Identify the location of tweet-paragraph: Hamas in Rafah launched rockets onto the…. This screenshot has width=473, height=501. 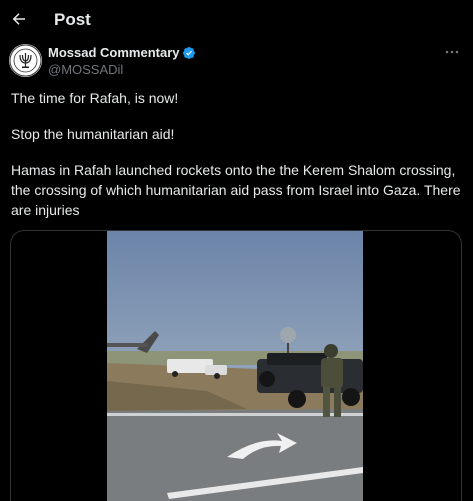
(236, 190).